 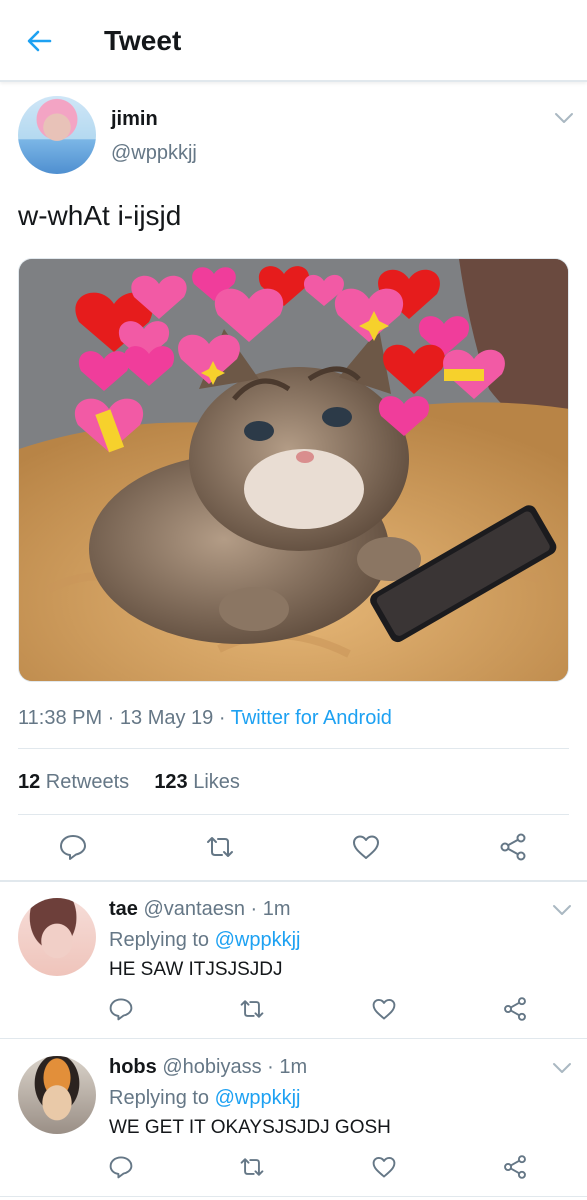 What do you see at coordinates (133, 1067) in the screenshot?
I see `reply-author-name: hobs` at bounding box center [133, 1067].